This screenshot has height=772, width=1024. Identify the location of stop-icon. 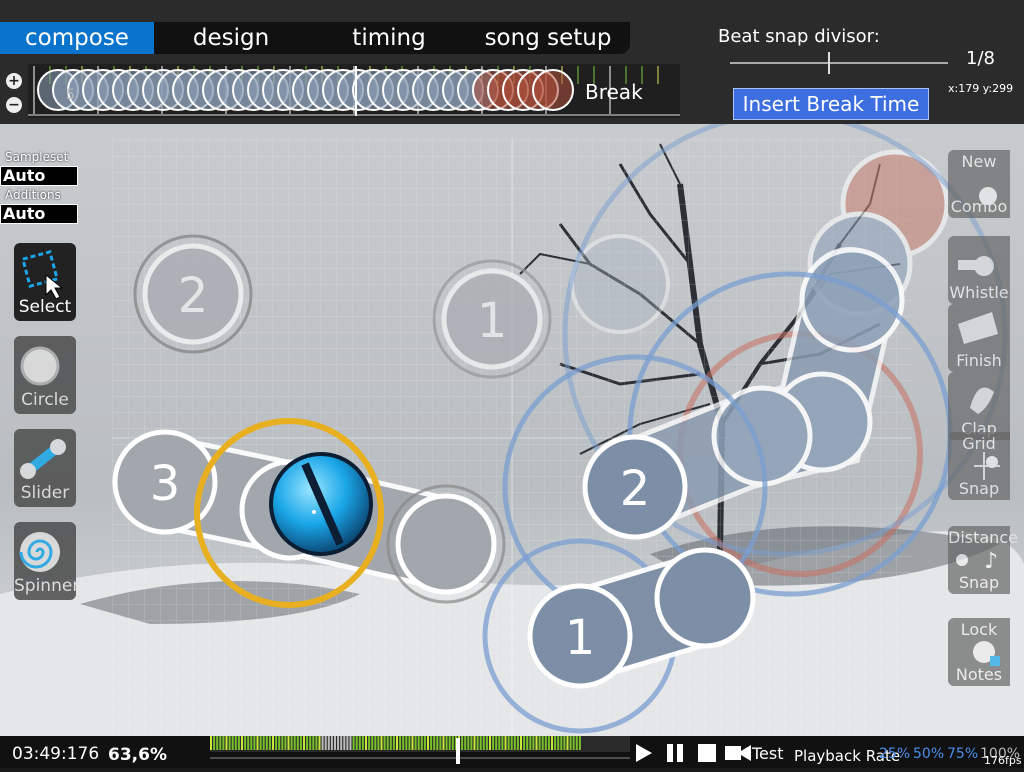
(707, 753).